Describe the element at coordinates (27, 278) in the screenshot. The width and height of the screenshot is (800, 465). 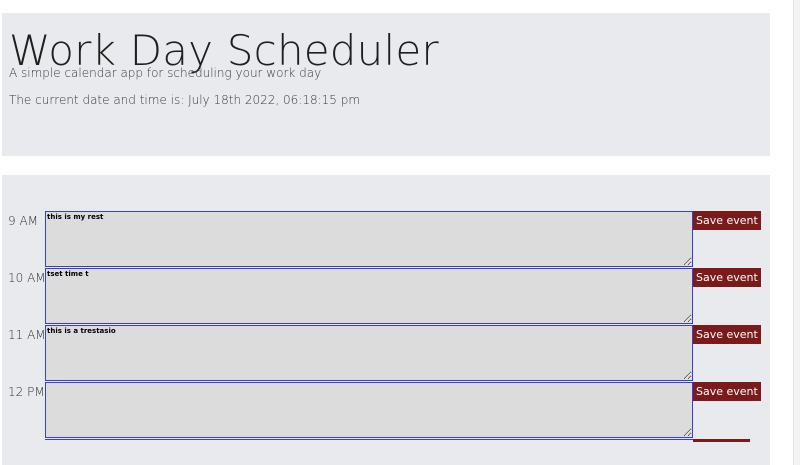
I see `hour-label: 10 AM` at that location.